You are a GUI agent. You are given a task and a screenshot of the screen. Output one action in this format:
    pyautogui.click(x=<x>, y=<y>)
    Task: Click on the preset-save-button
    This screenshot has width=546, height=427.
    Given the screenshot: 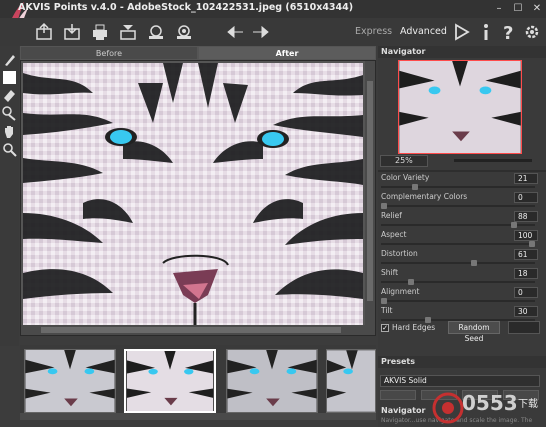 What is the action you would take?
    pyautogui.click(x=398, y=395)
    